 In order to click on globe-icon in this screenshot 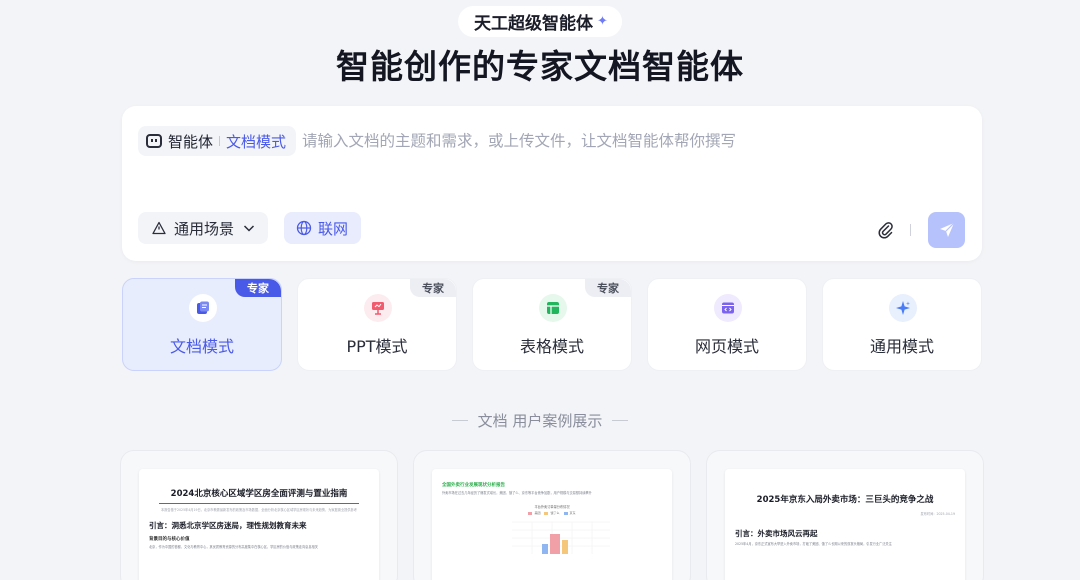, I will do `click(304, 228)`.